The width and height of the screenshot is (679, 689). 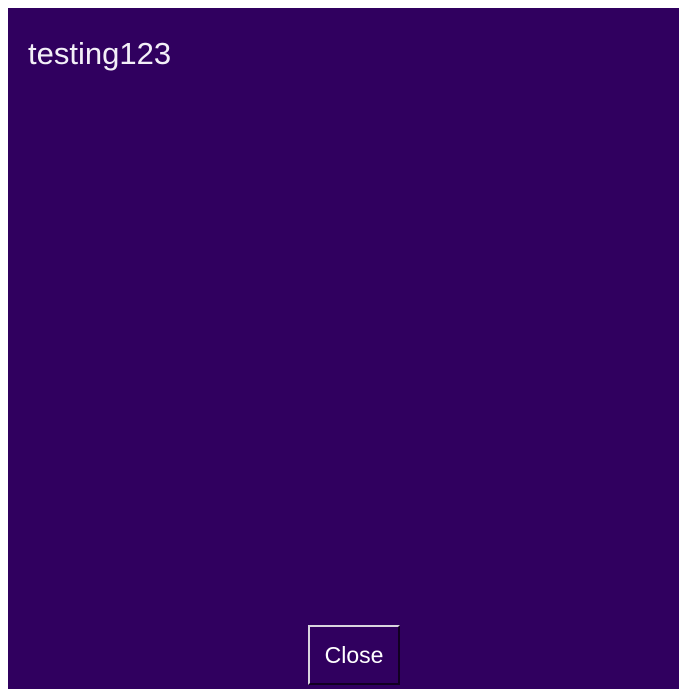 What do you see at coordinates (100, 53) in the screenshot?
I see `message-text: testing123` at bounding box center [100, 53].